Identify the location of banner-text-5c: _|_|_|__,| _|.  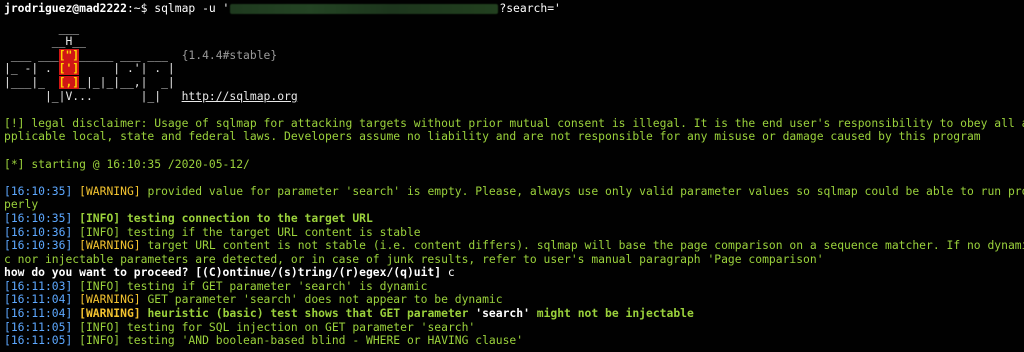
(127, 82).